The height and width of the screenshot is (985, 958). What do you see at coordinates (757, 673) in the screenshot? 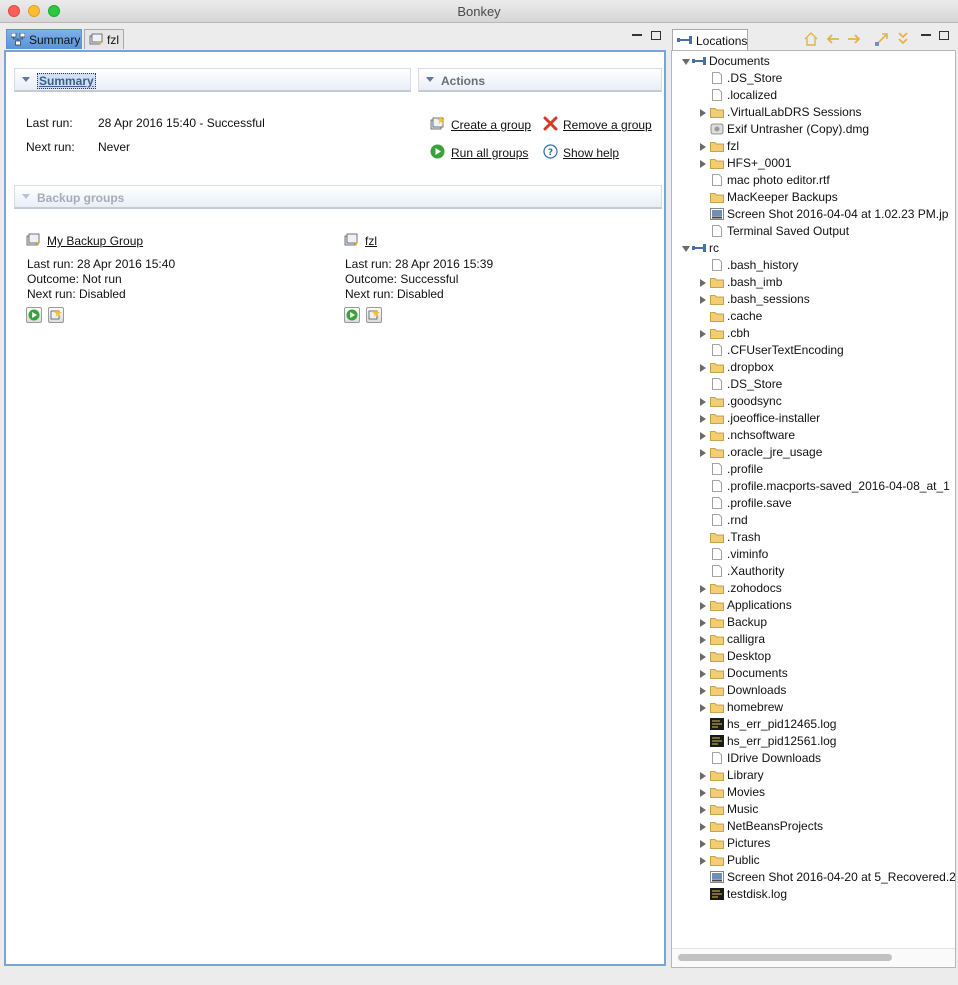
I see `tree-item-label: Documents` at bounding box center [757, 673].